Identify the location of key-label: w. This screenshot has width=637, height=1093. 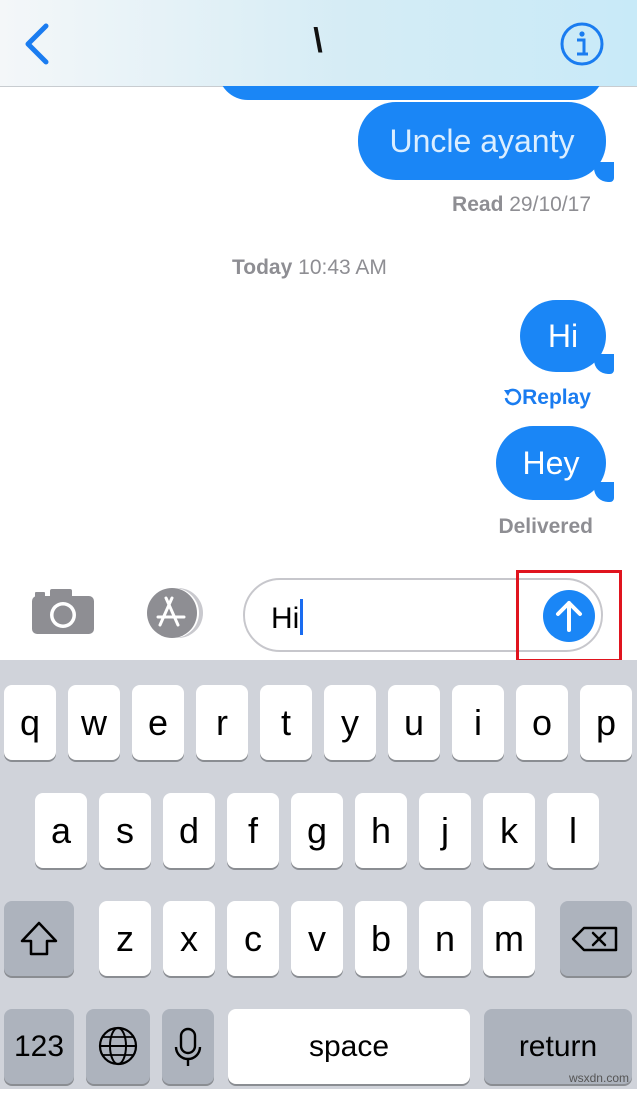
(94, 722).